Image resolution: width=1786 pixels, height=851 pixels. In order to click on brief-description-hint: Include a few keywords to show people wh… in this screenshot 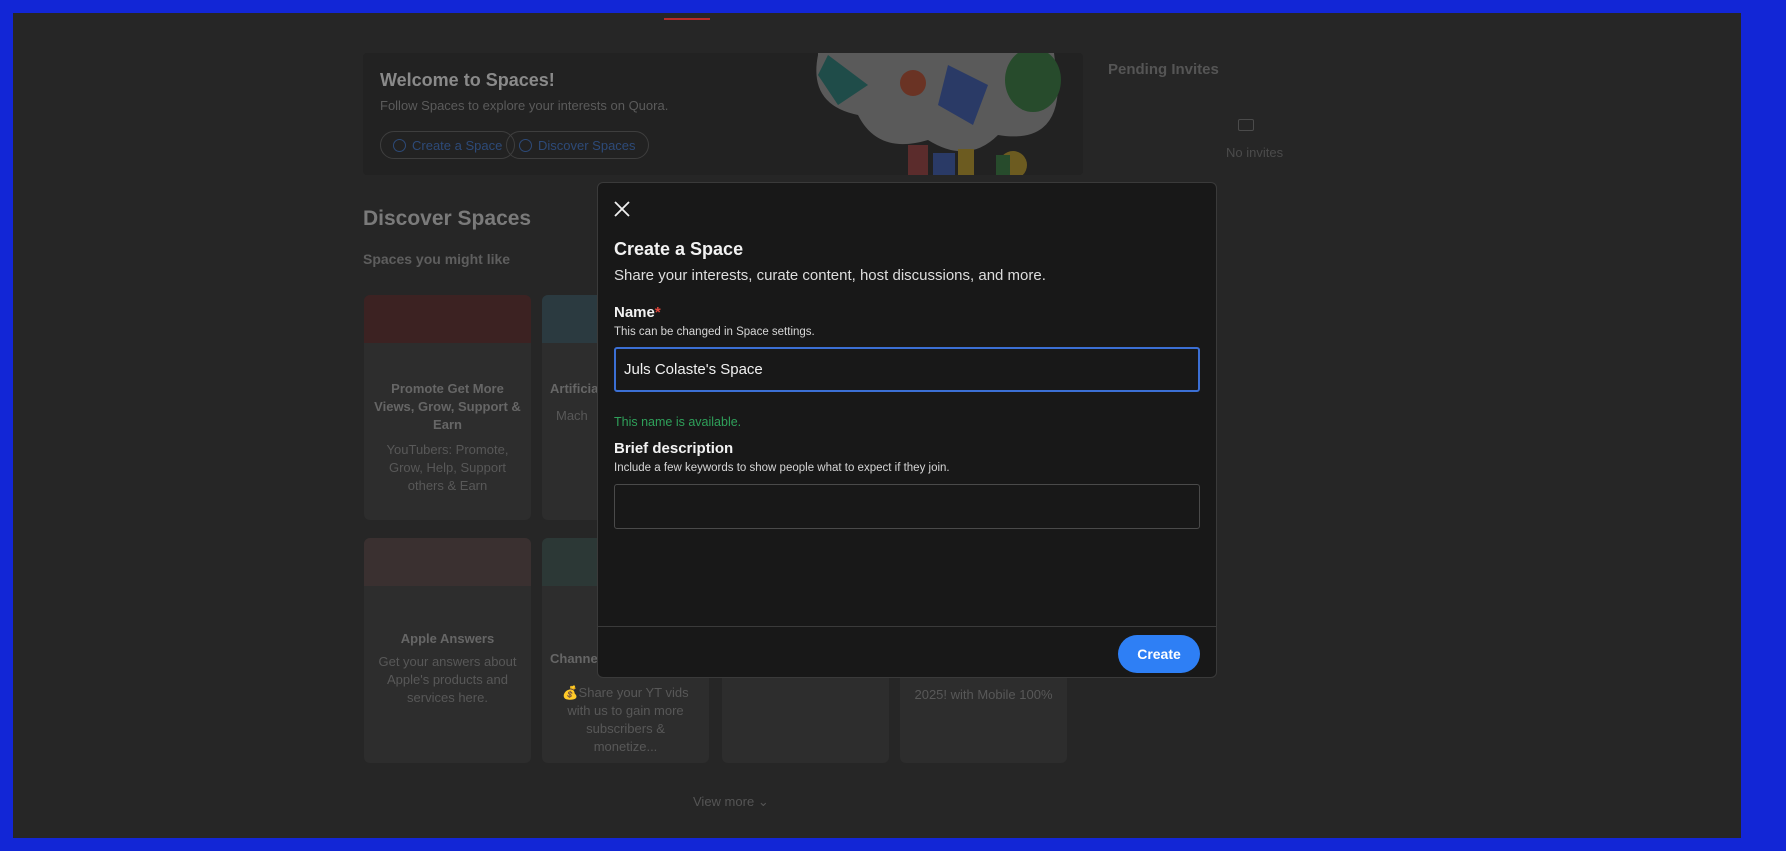, I will do `click(782, 468)`.